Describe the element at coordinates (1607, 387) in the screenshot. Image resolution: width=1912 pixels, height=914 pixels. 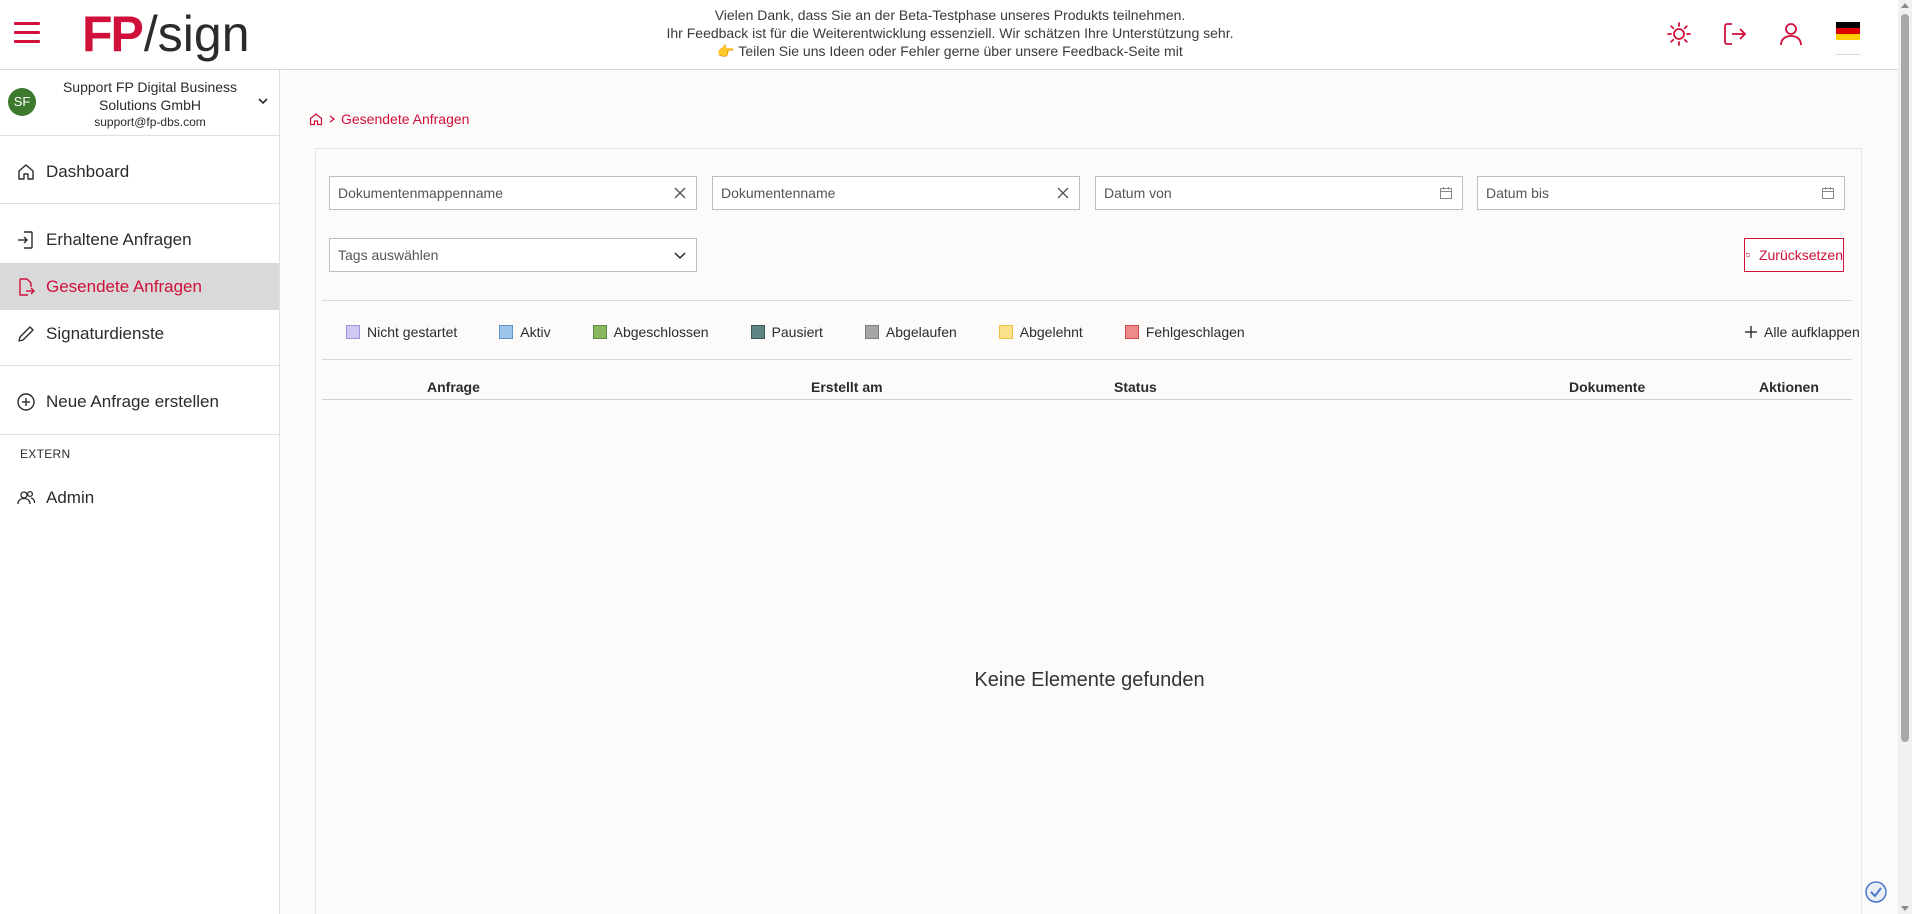
I see `column-header-documents: Dokumente` at that location.